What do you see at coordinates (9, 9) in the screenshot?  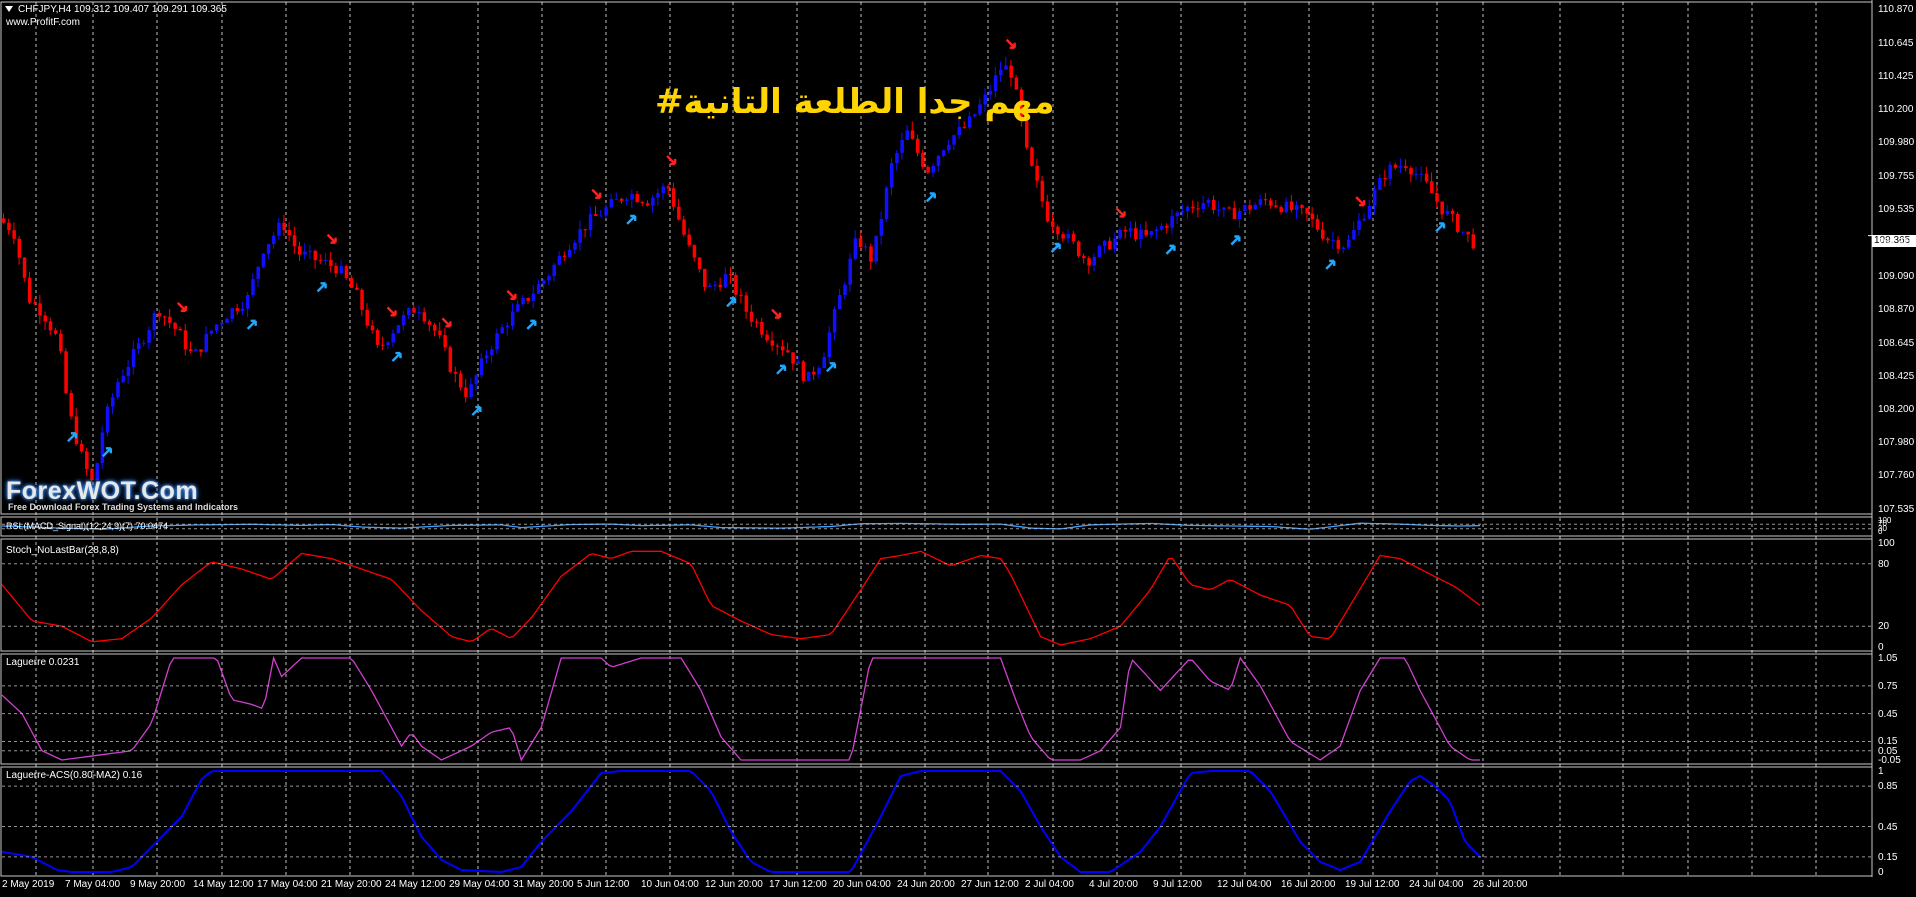 I see `symbol-dropdown-icon` at bounding box center [9, 9].